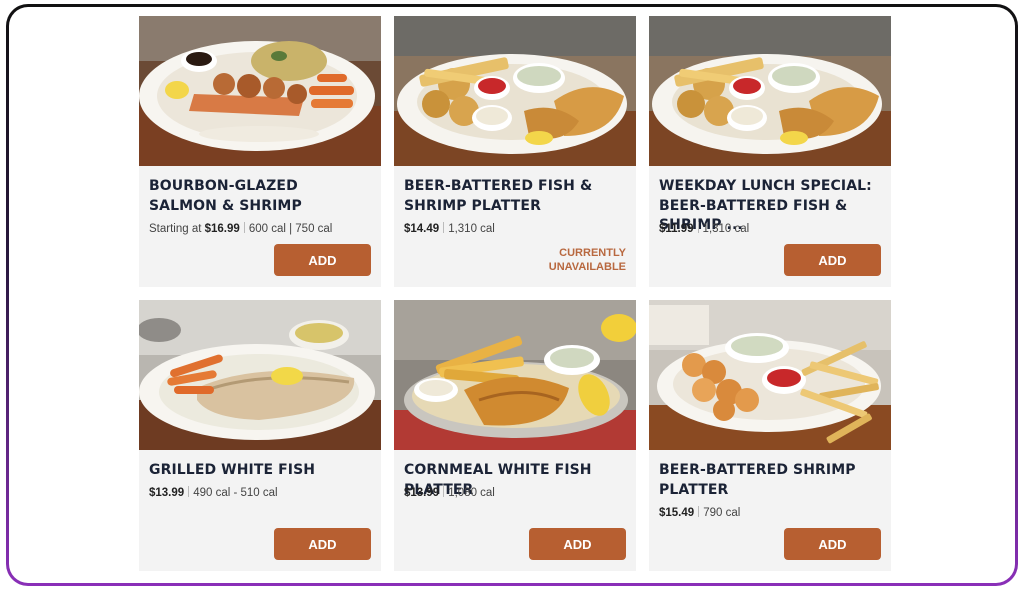 The image size is (1026, 589). I want to click on item-price-line: $13.99 490 cal - 510 cal, so click(213, 492).